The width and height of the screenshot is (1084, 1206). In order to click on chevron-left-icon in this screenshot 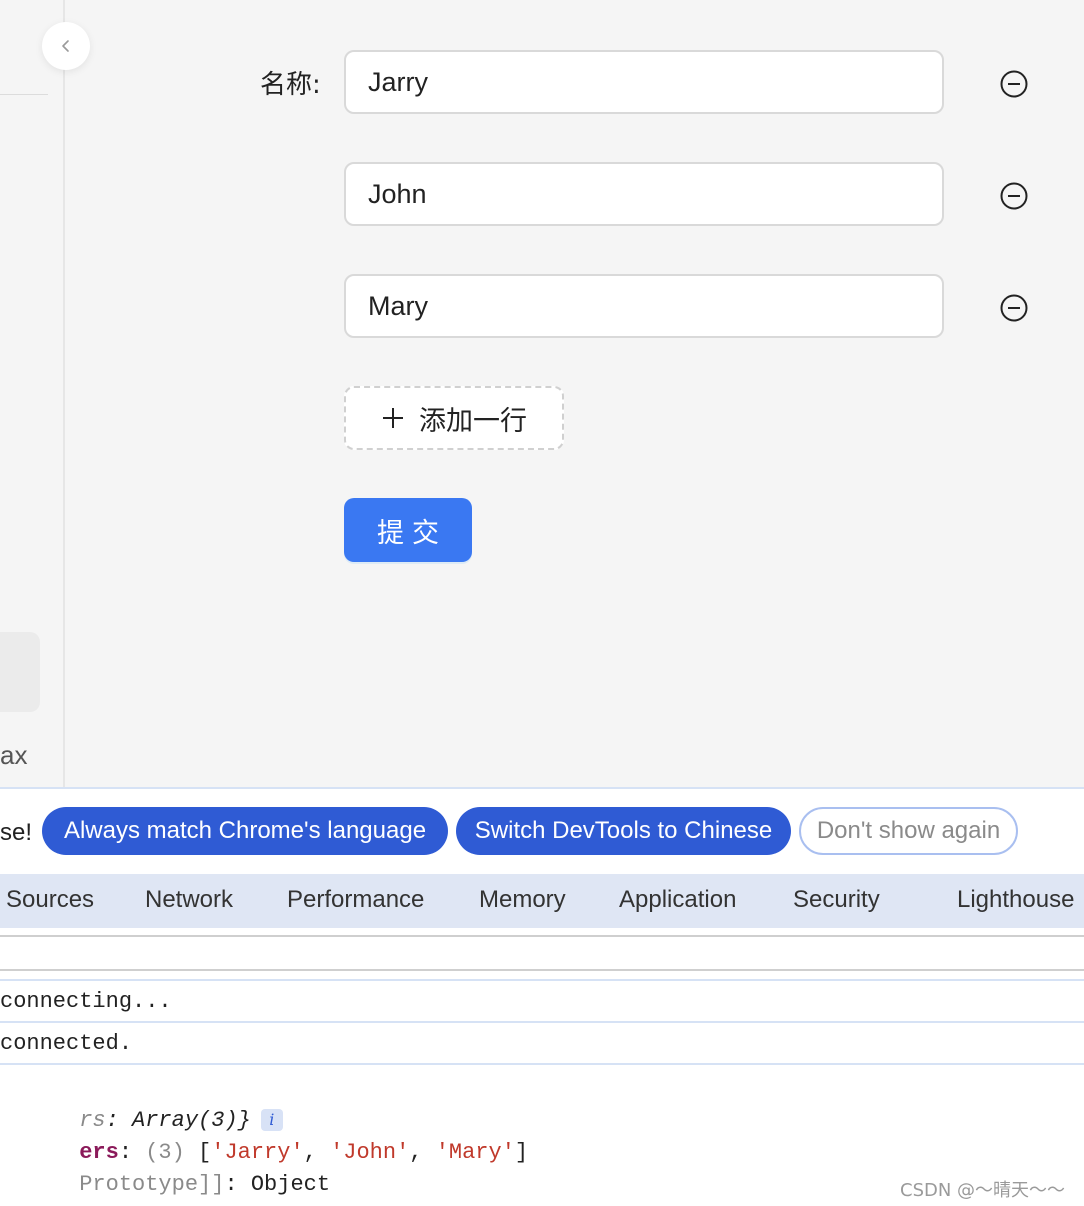, I will do `click(65, 46)`.